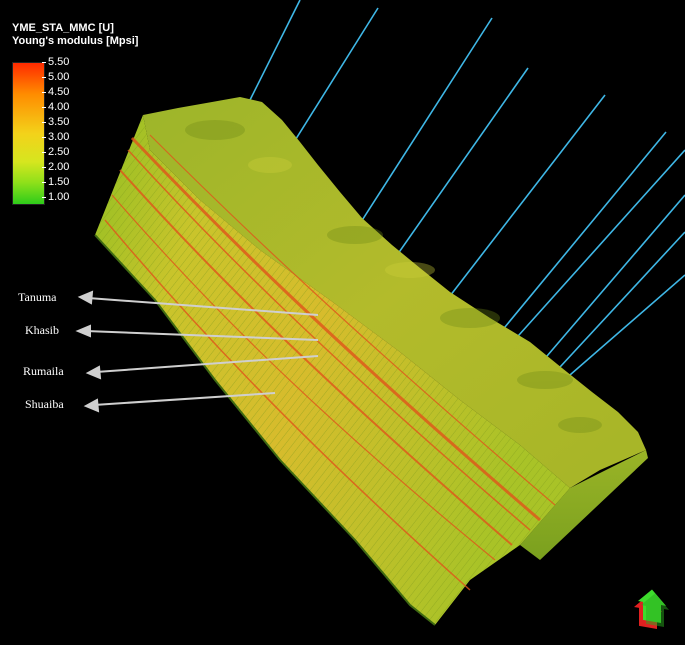 Image resolution: width=685 pixels, height=645 pixels. I want to click on tick-label: 1.00, so click(55, 197).